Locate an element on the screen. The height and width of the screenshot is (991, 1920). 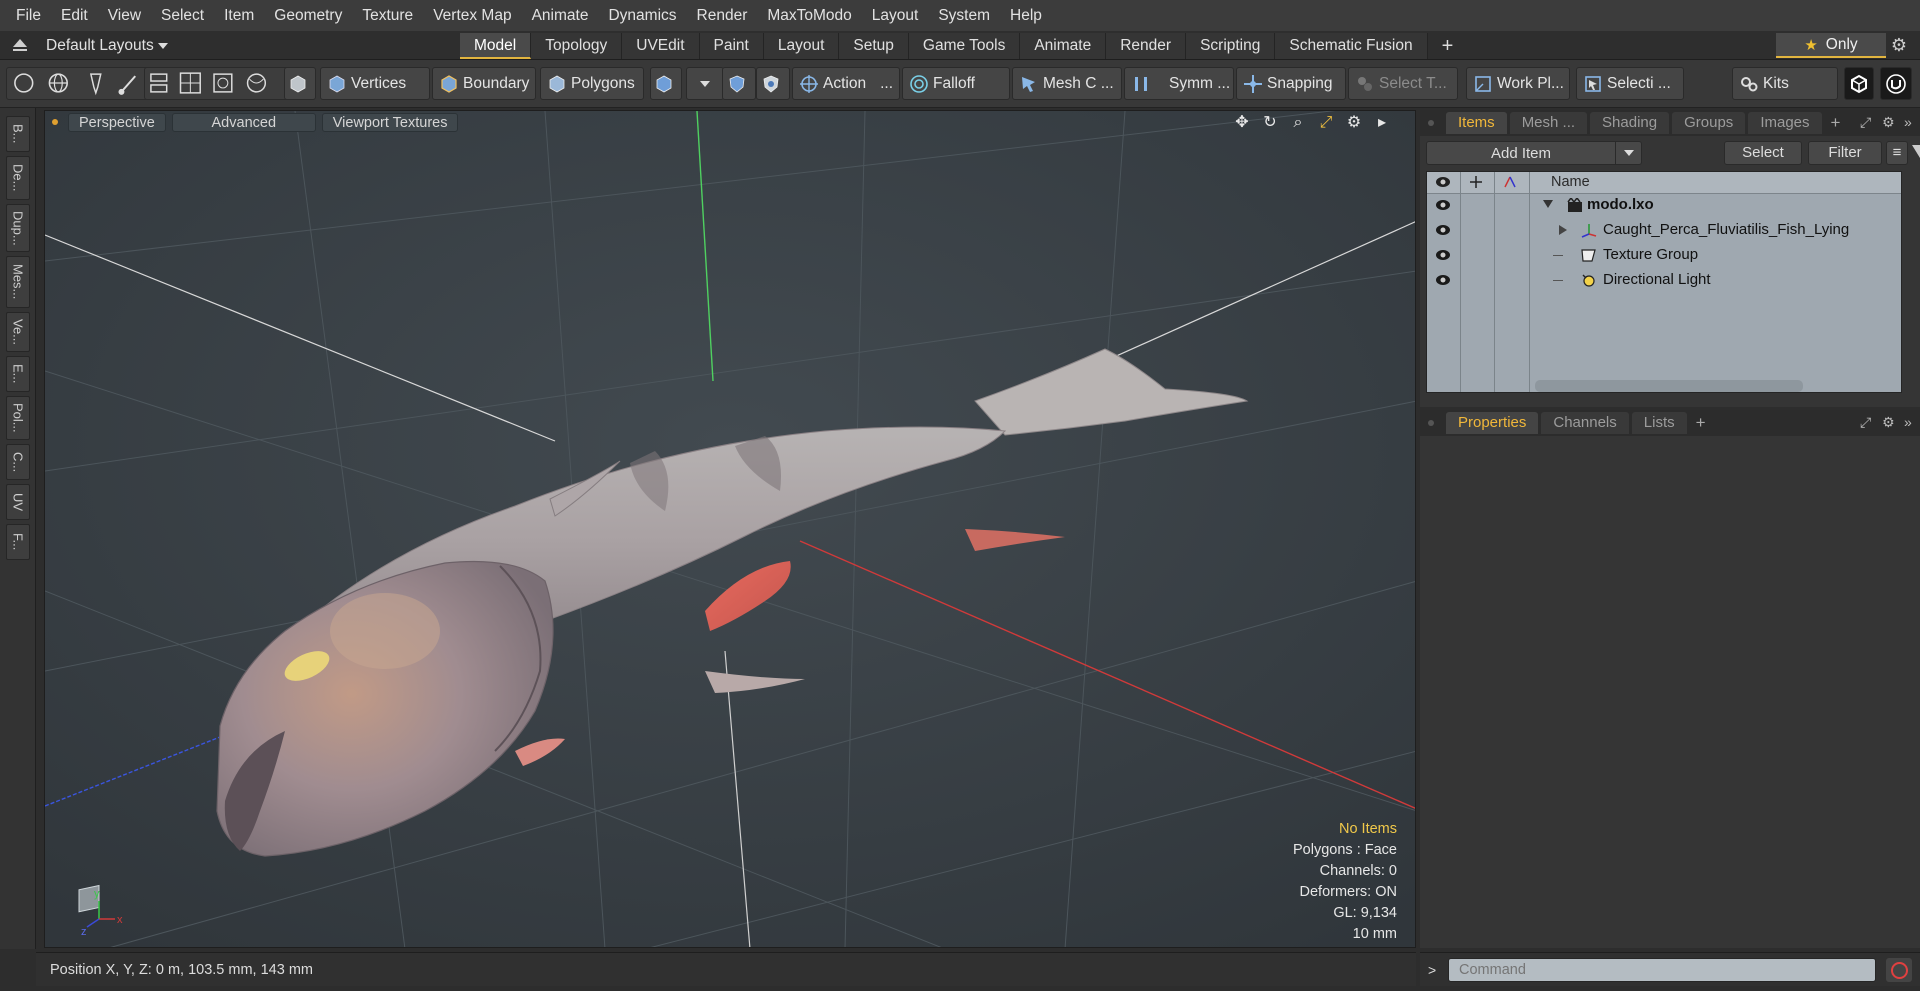
tab-properties: Properties is located at coordinates (1492, 423).